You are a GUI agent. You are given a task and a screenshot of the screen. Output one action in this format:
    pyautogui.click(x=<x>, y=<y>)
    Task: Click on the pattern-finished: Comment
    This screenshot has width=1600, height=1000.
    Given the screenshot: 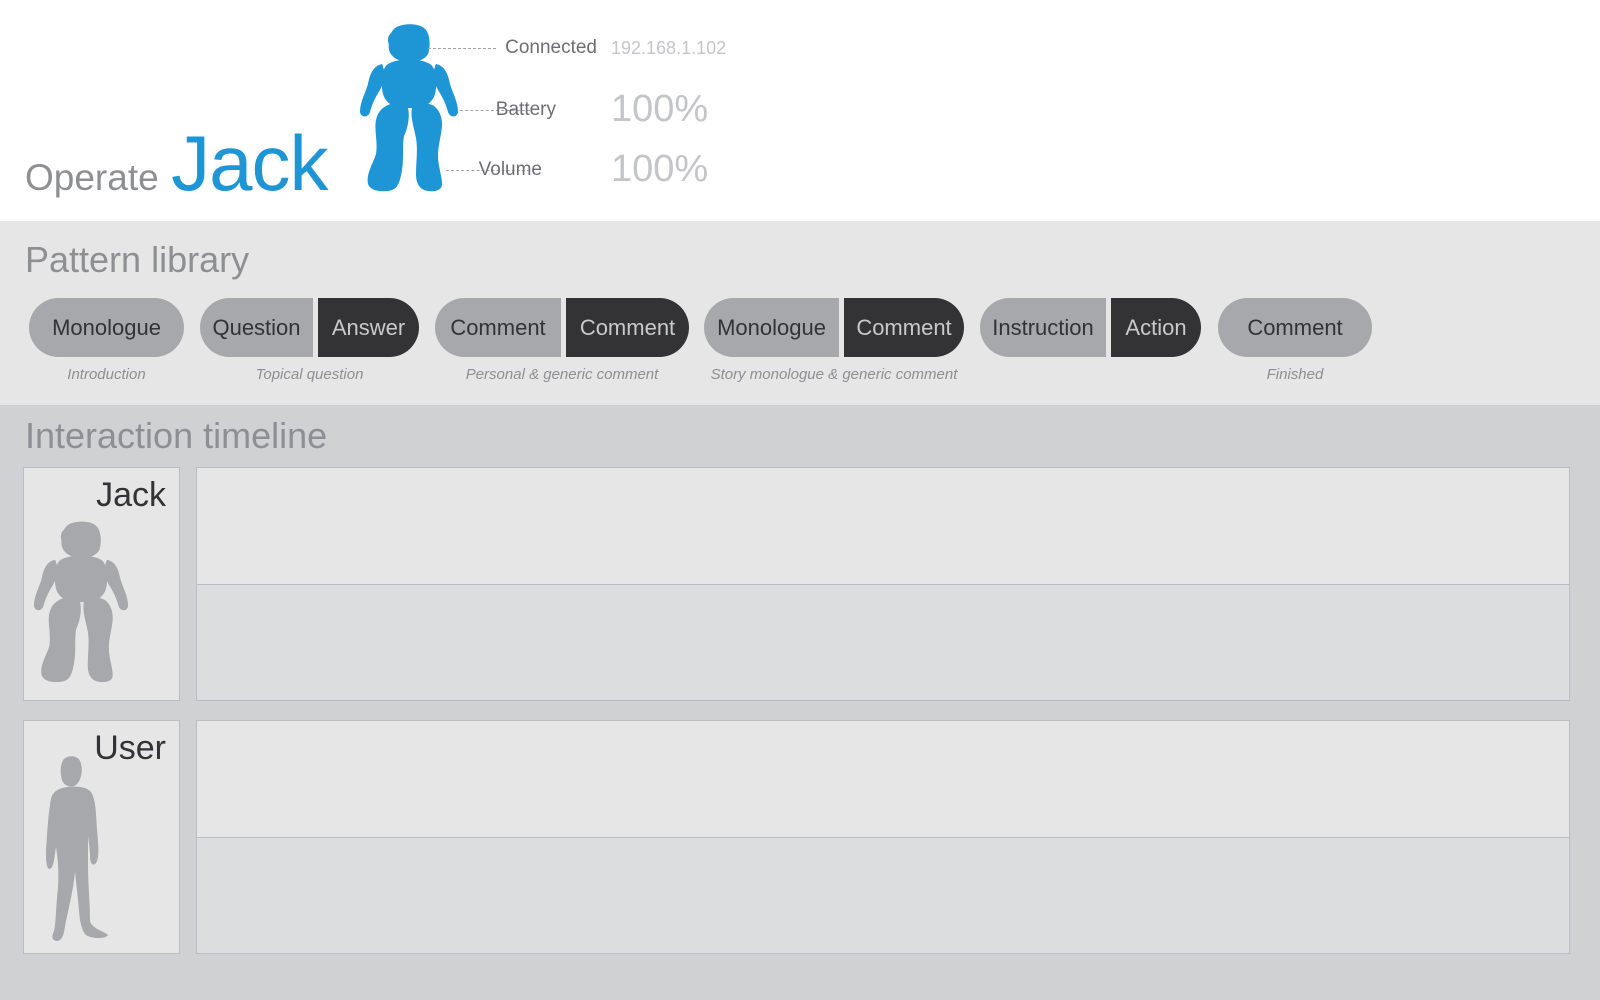 What is the action you would take?
    pyautogui.click(x=1295, y=327)
    